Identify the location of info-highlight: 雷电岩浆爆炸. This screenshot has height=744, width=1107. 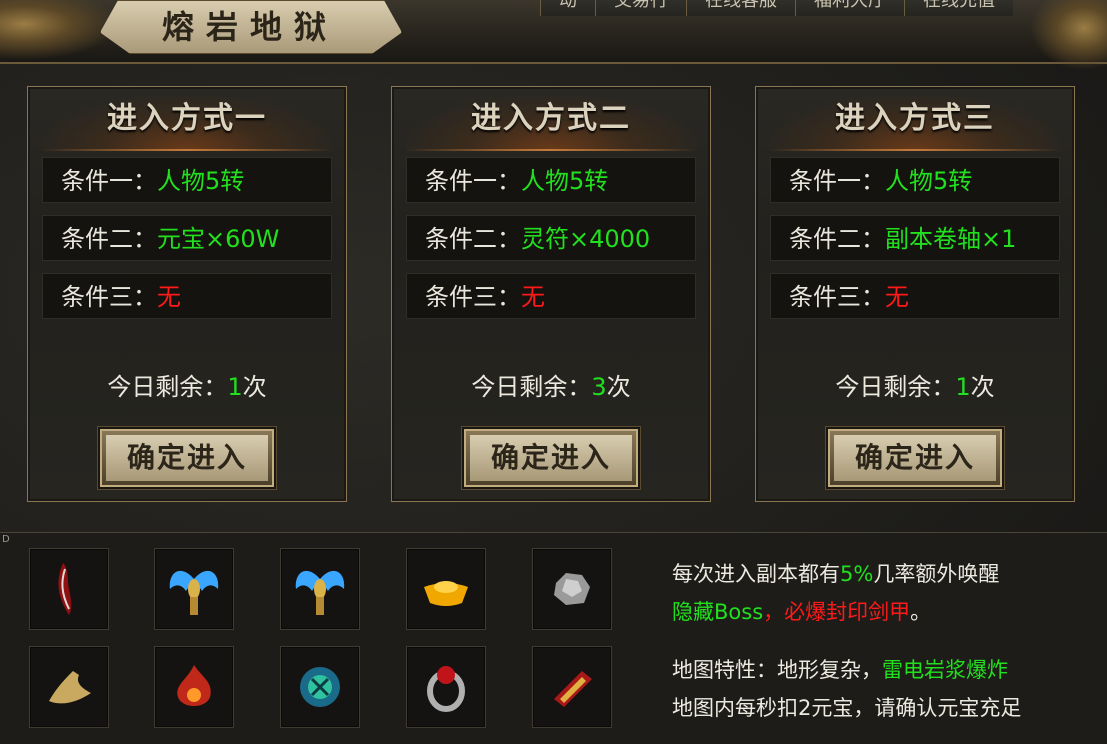
(945, 670).